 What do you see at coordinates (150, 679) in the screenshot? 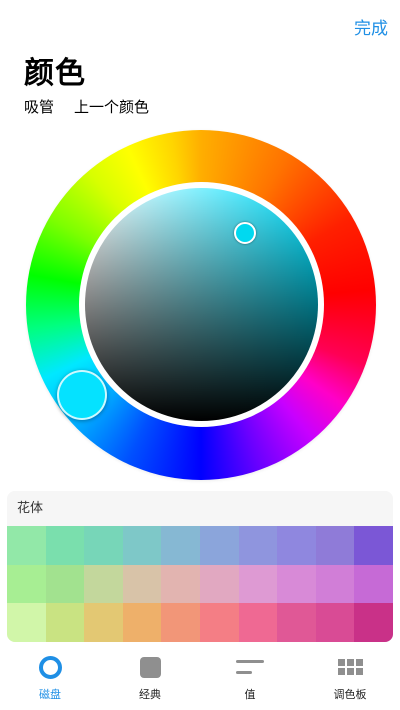
I see `tab-classic: 经典` at bounding box center [150, 679].